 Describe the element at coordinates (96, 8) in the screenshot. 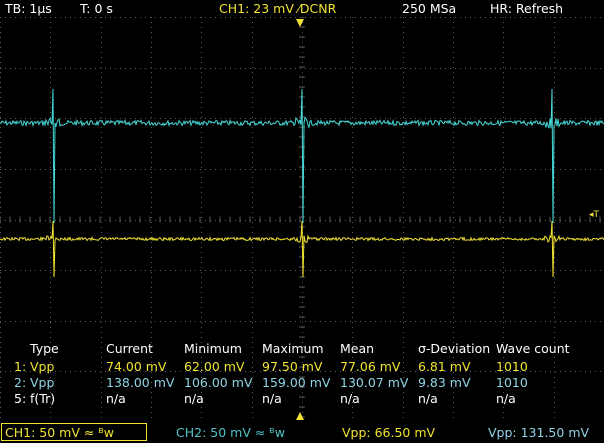

I see `trigger-time-readout: T: 0 s` at that location.